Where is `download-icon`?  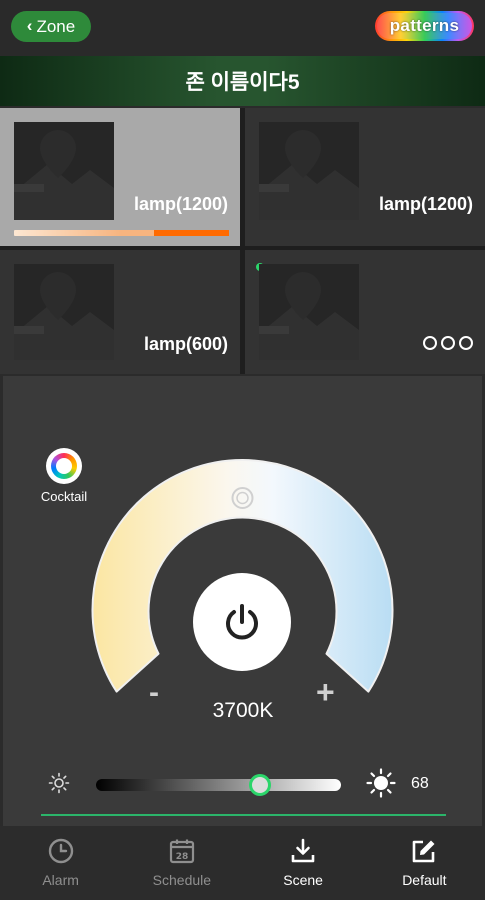
download-icon is located at coordinates (303, 851).